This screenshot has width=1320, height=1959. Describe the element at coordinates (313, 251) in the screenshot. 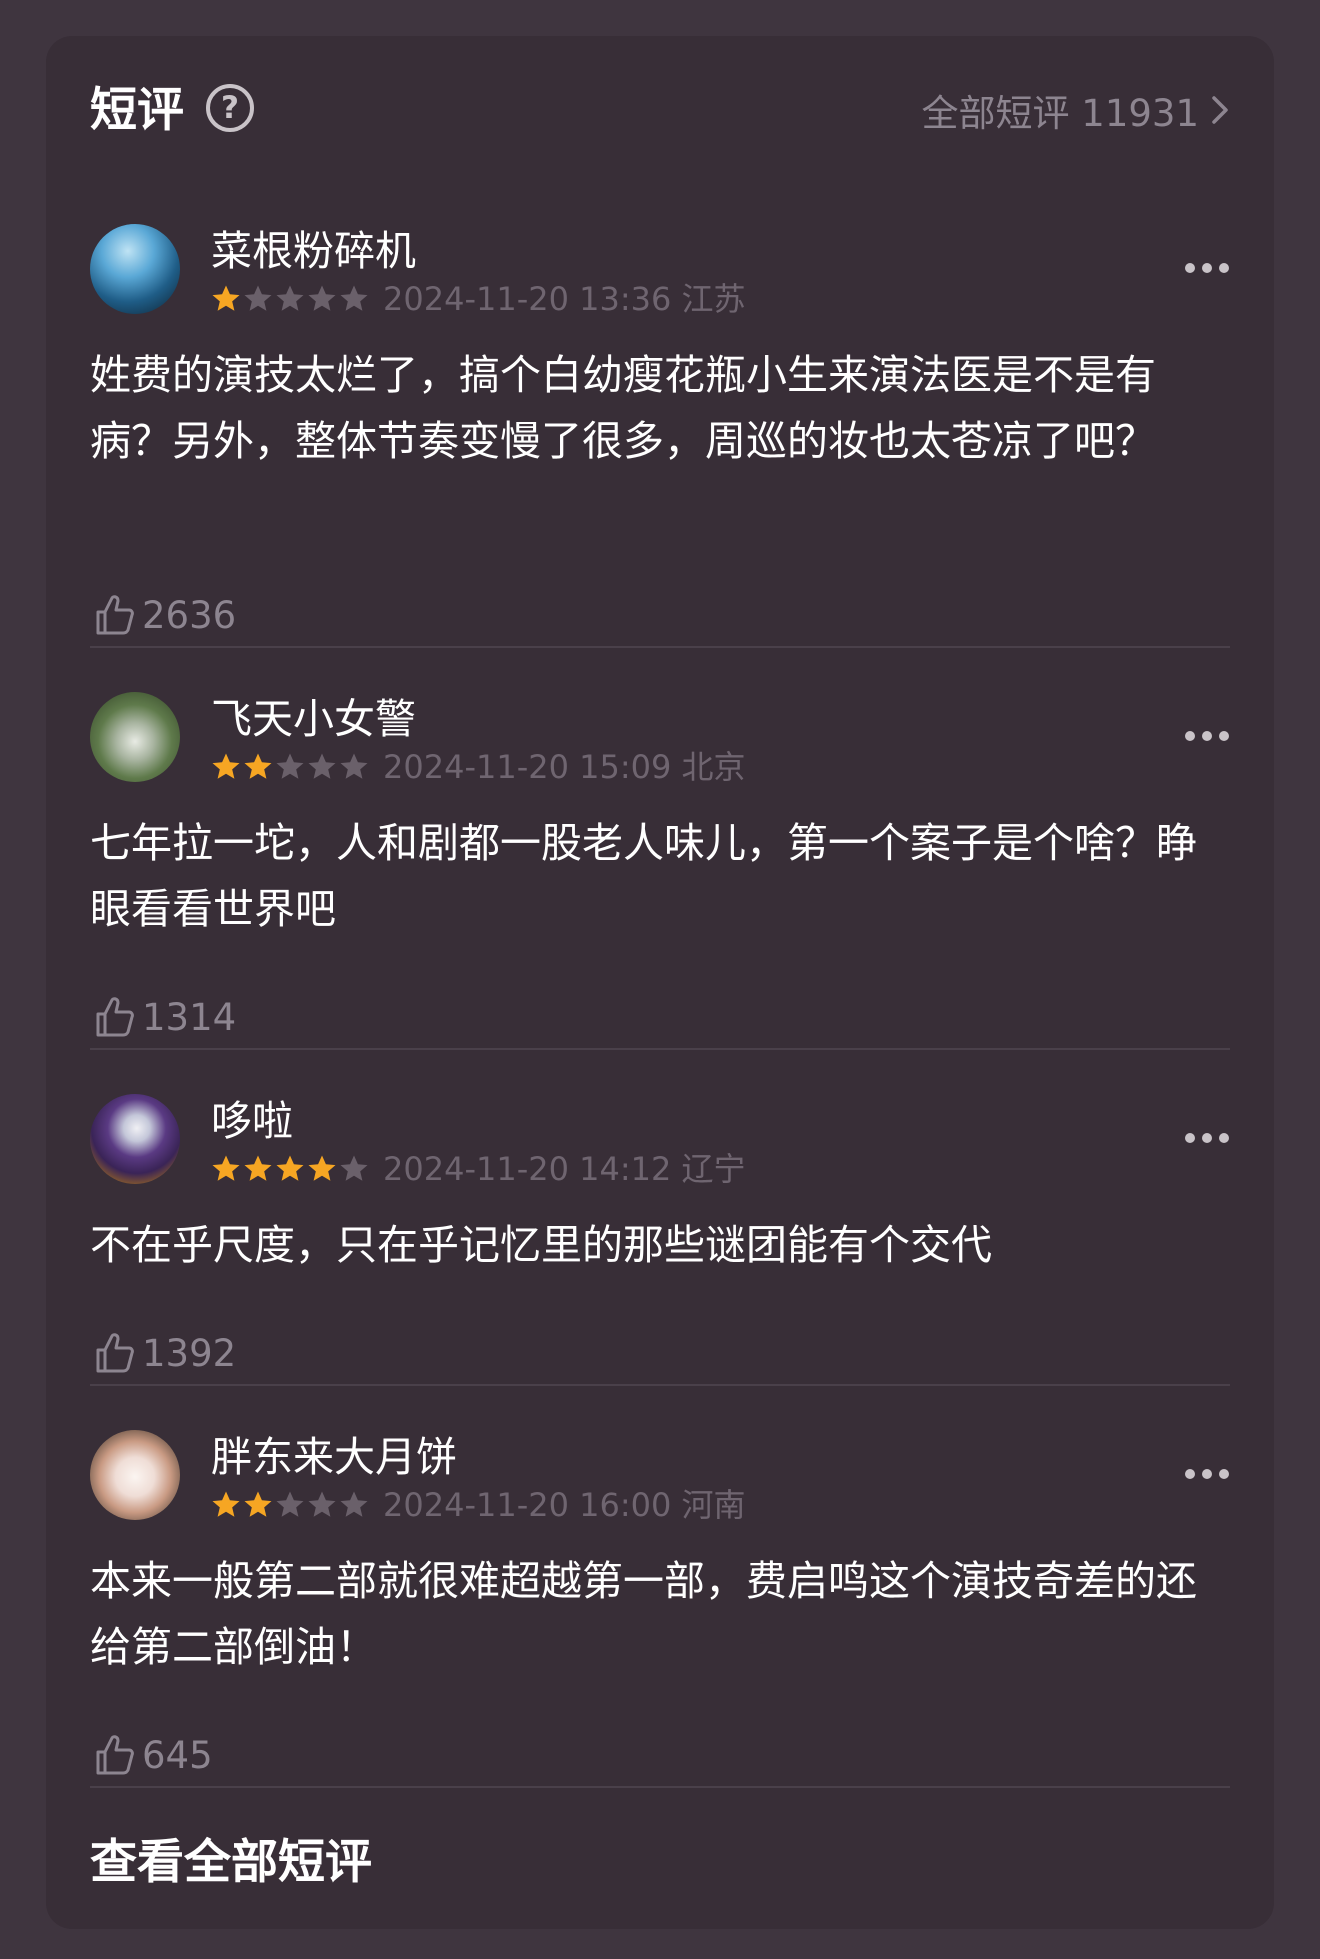

I see `username: 菜根粉碎机` at that location.